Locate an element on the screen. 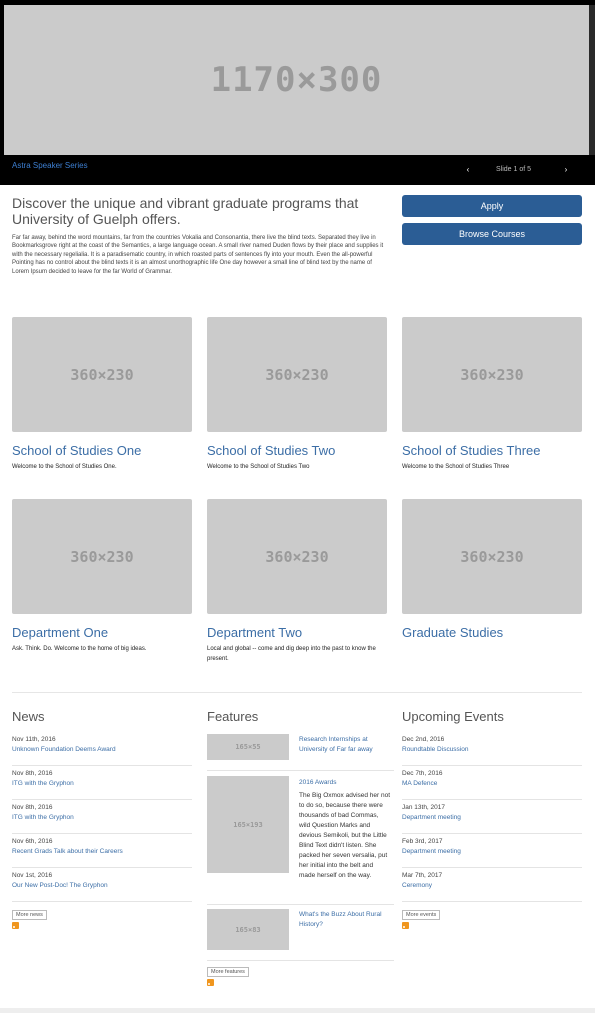 Image resolution: width=595 pixels, height=1013 pixels. event-date: Feb 3rd, 2017 is located at coordinates (422, 841).